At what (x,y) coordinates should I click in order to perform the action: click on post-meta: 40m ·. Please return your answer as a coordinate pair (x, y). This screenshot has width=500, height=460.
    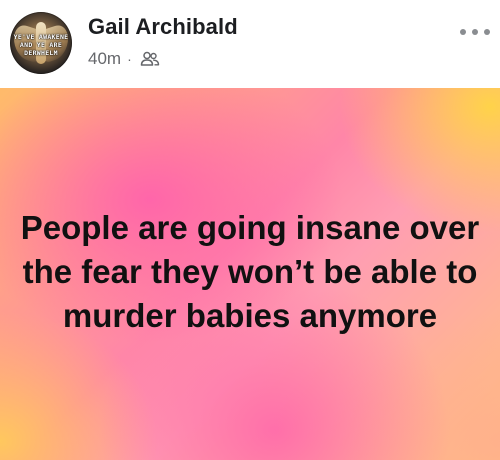
    Looking at the image, I should click on (124, 59).